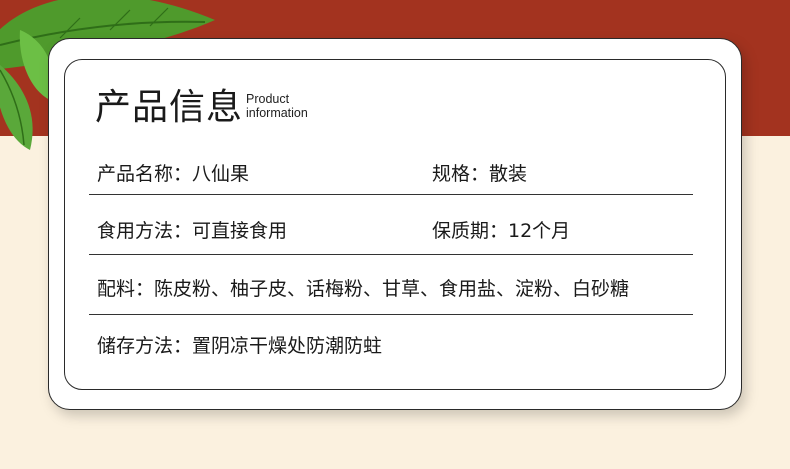 This screenshot has height=469, width=790. Describe the element at coordinates (268, 99) in the screenshot. I see `subtitle-line-1: Product` at that location.